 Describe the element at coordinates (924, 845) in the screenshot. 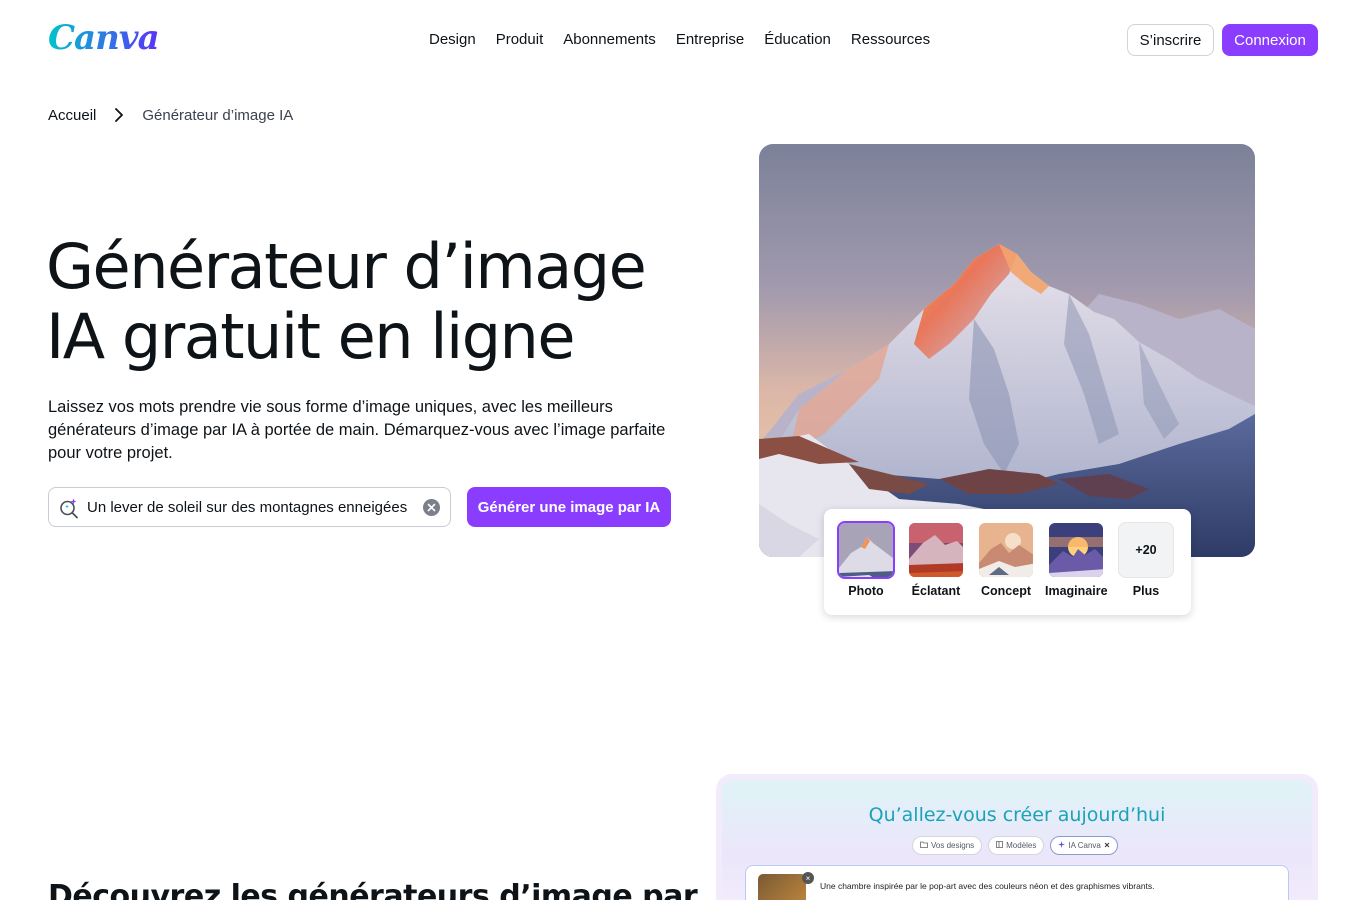

I see `folder-icon` at that location.